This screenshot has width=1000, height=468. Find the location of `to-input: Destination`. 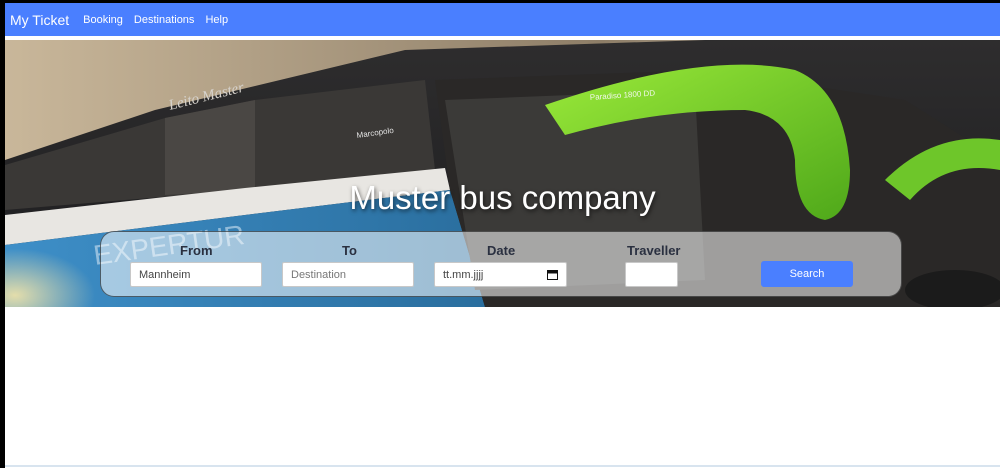

to-input: Destination is located at coordinates (348, 274).